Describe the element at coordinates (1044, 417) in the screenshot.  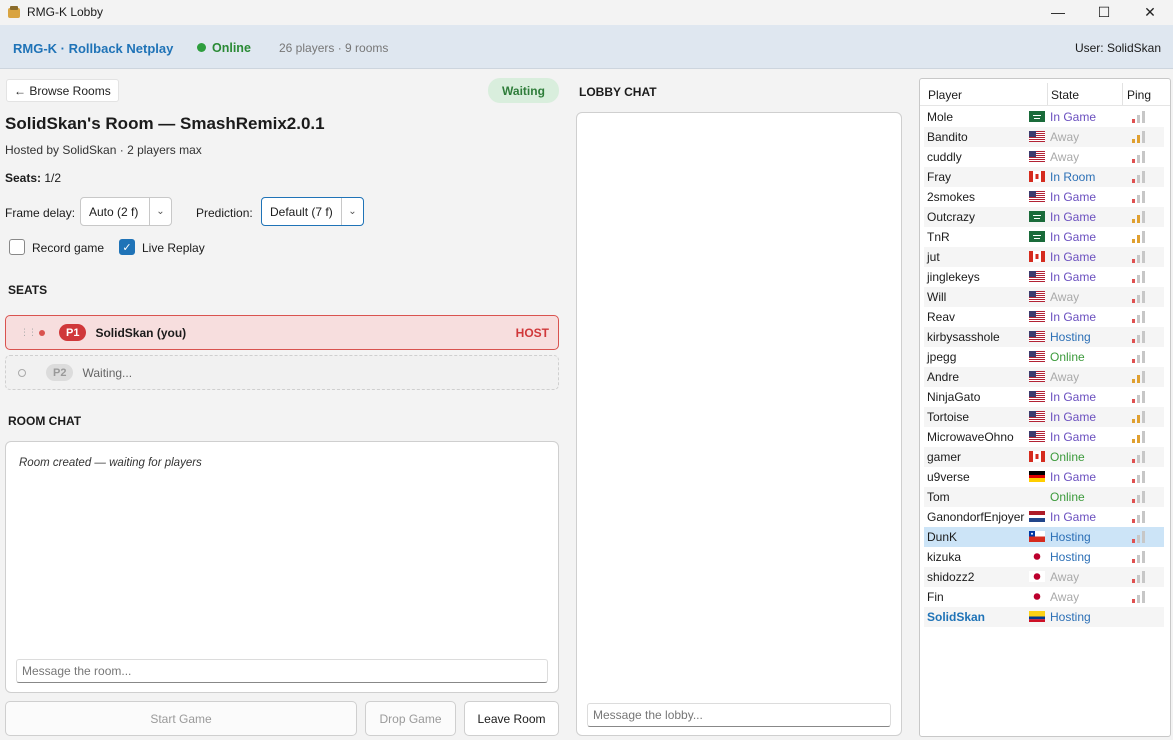
I see `player-row: Tortoise In Game` at that location.